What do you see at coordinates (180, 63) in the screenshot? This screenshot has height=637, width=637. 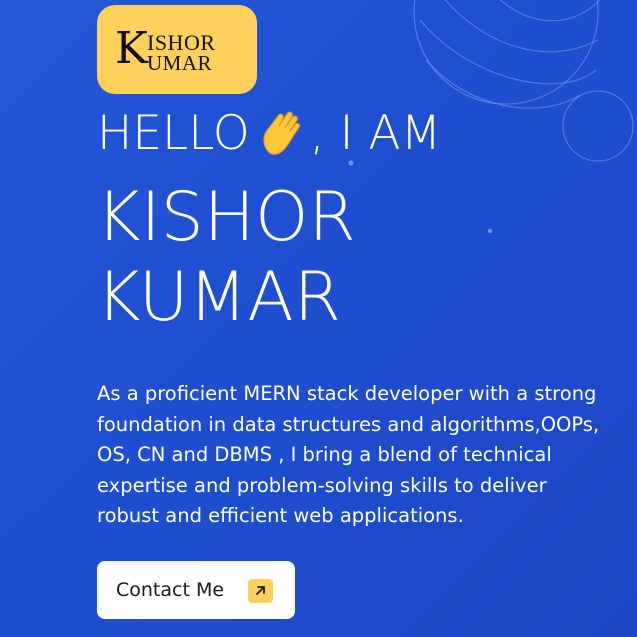 I see `logo-line-2: UMAR` at bounding box center [180, 63].